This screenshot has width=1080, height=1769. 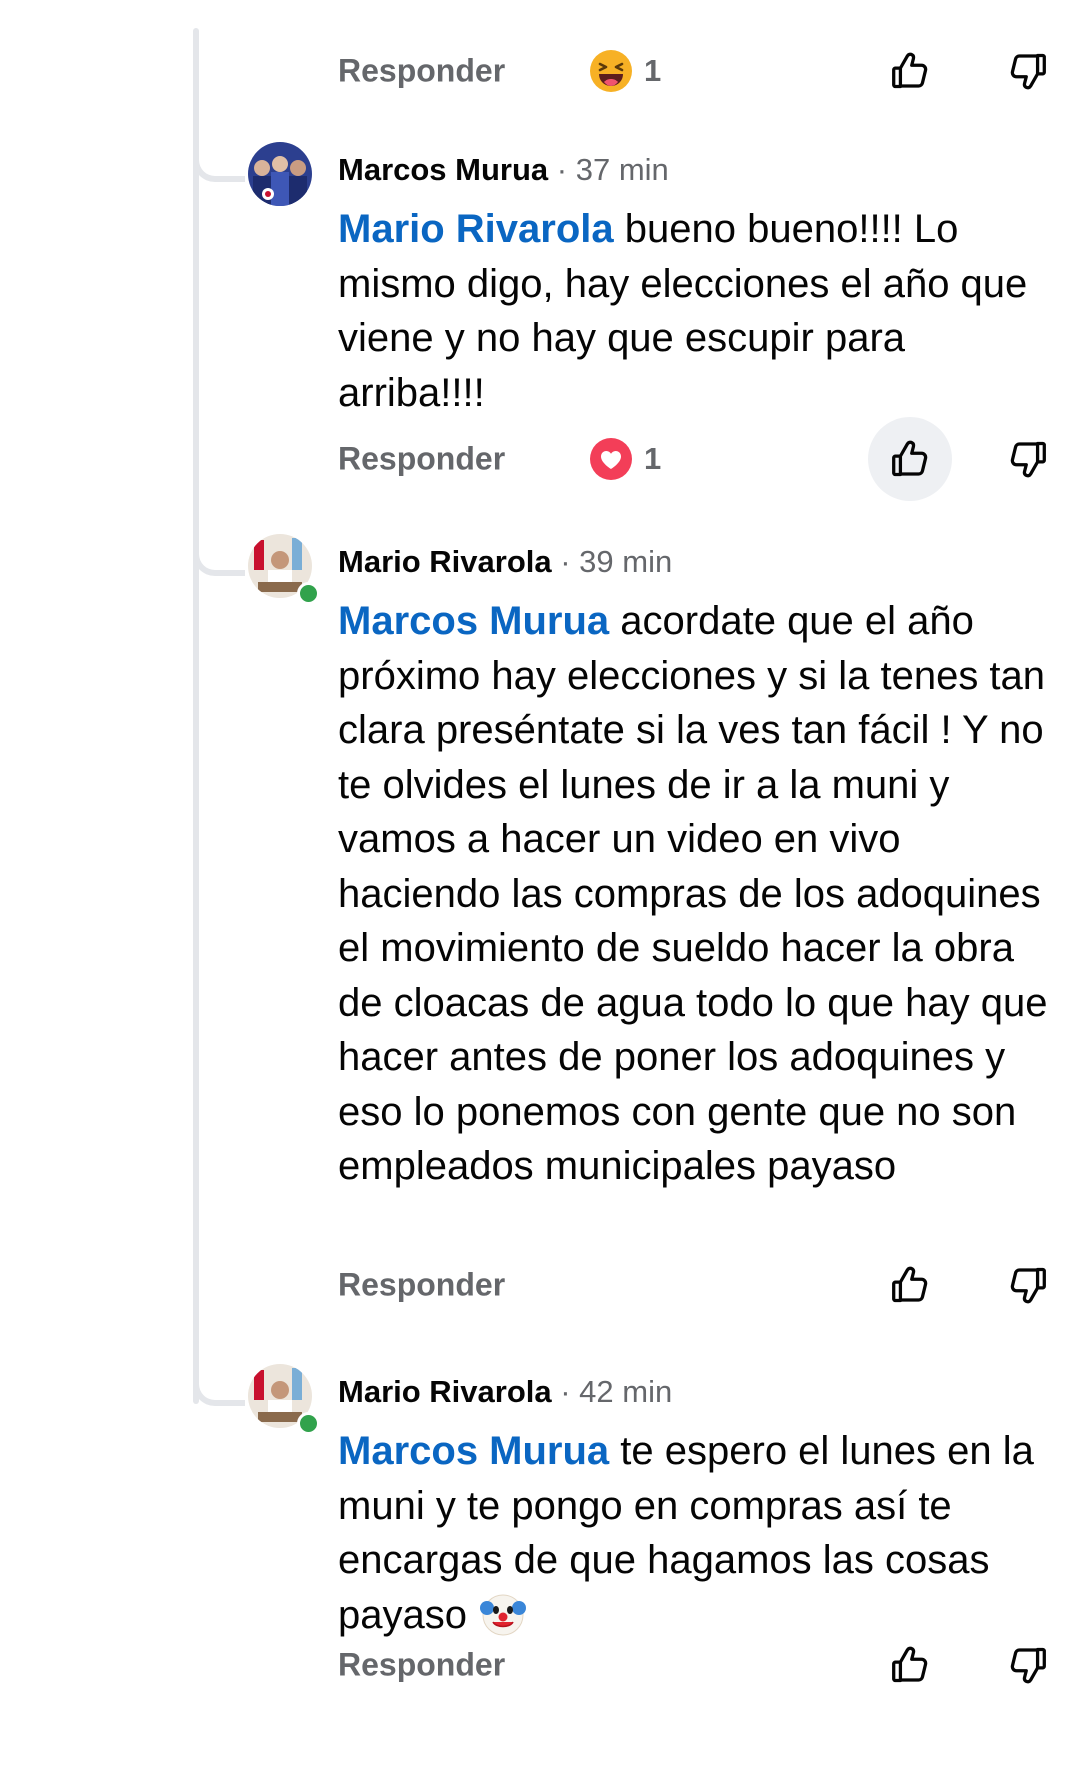 What do you see at coordinates (611, 71) in the screenshot?
I see `haha-reaction-icon` at bounding box center [611, 71].